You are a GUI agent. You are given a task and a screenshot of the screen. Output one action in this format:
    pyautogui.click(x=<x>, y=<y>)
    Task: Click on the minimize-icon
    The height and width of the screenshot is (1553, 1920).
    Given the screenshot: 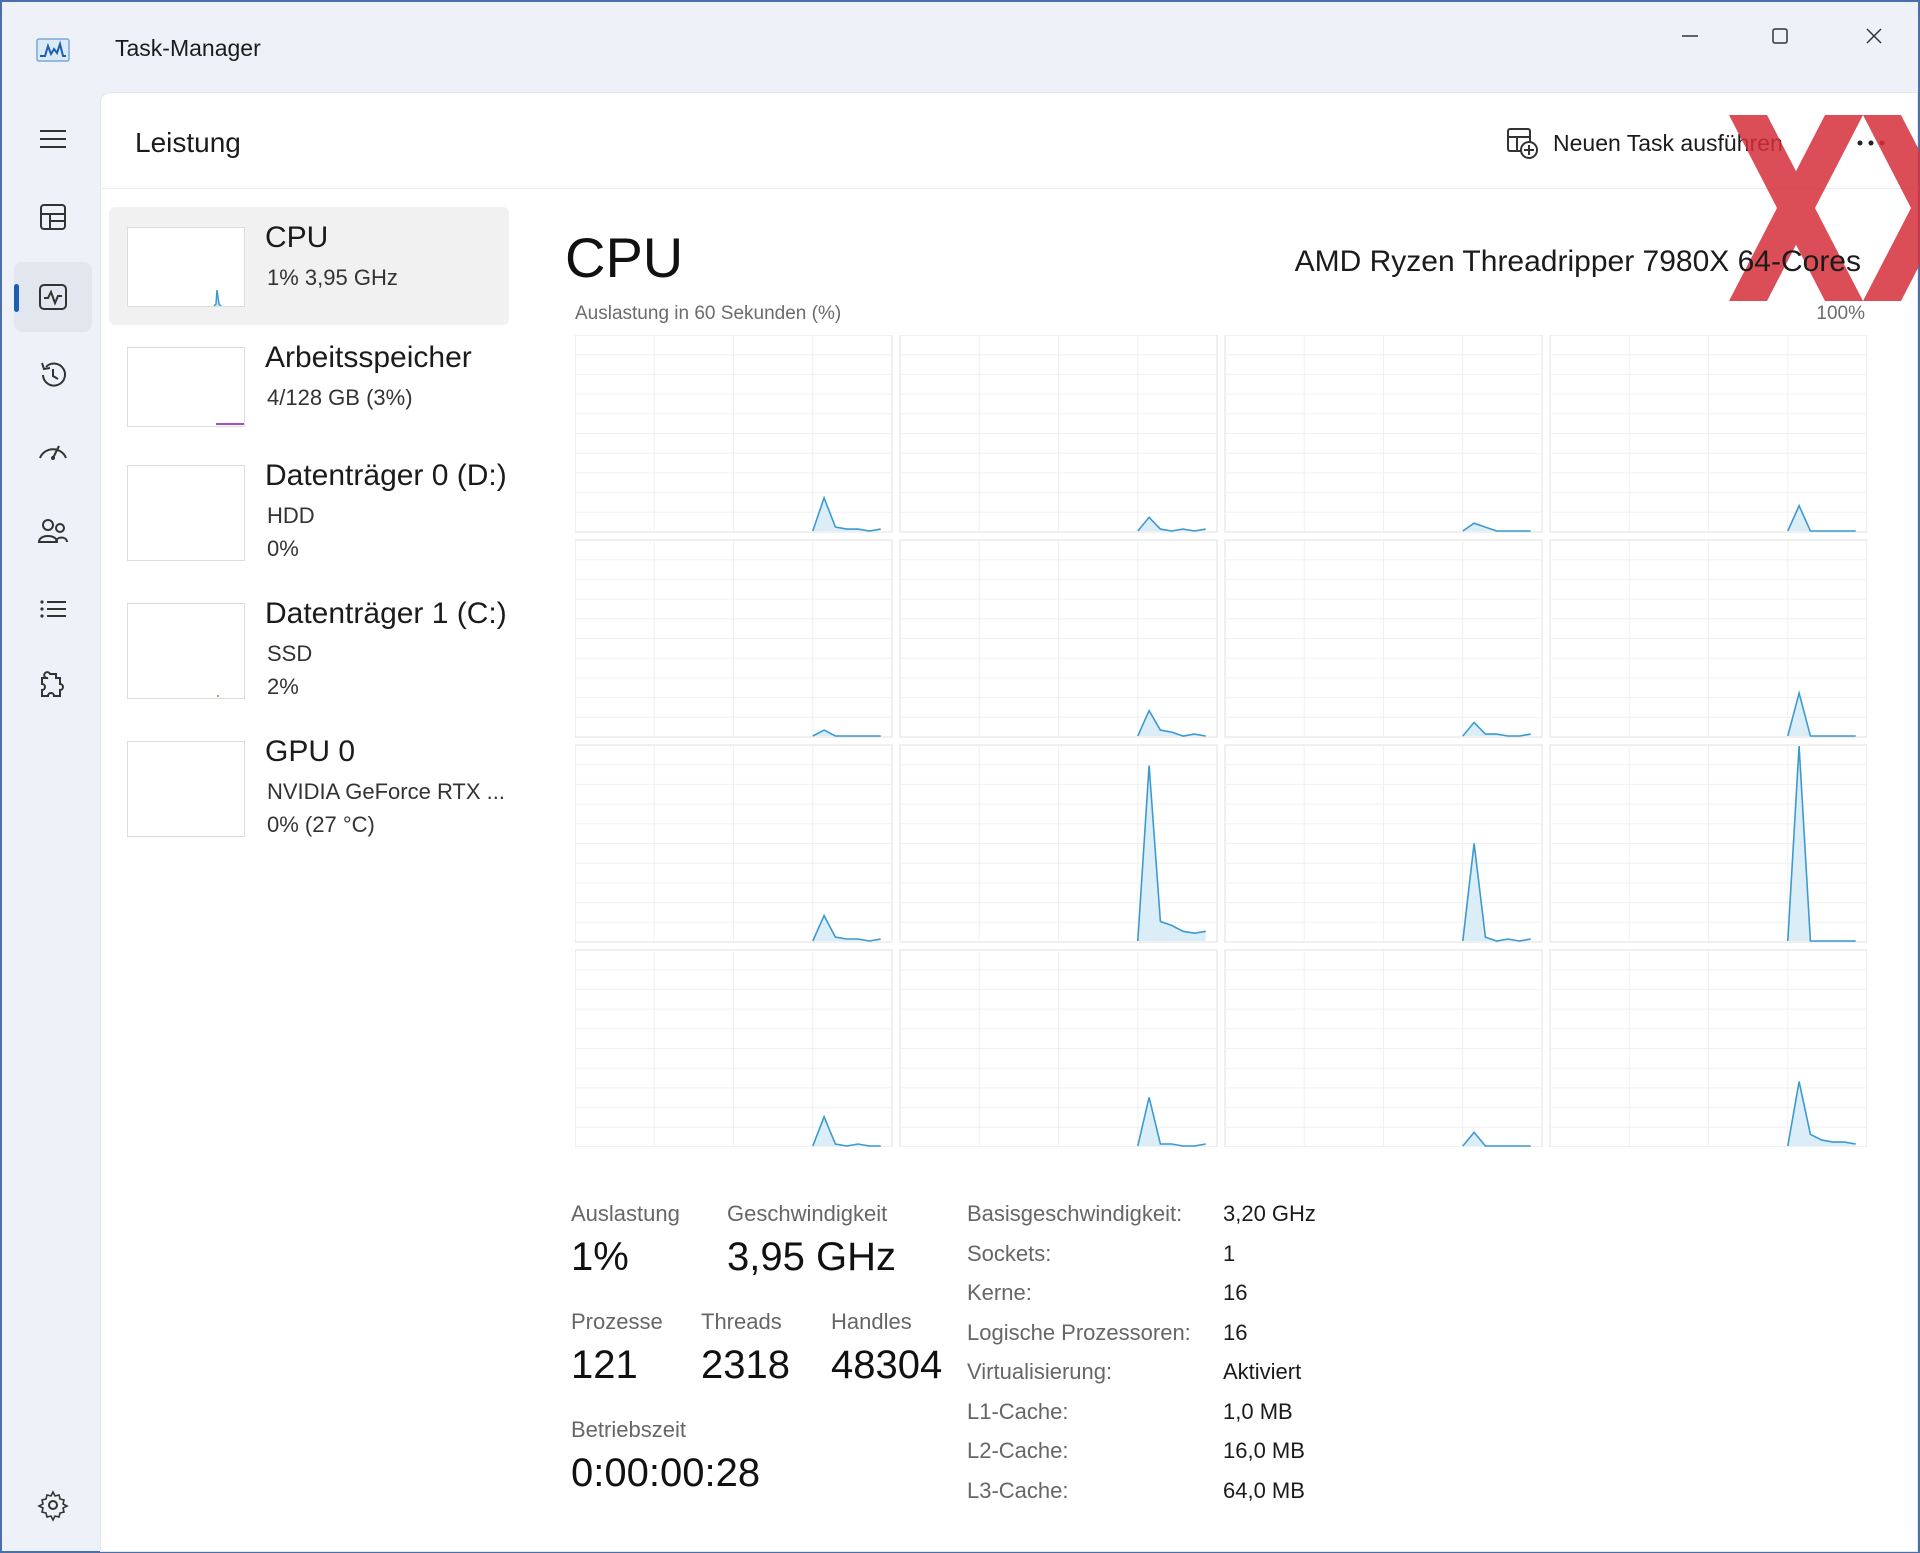 What is the action you would take?
    pyautogui.click(x=1690, y=36)
    